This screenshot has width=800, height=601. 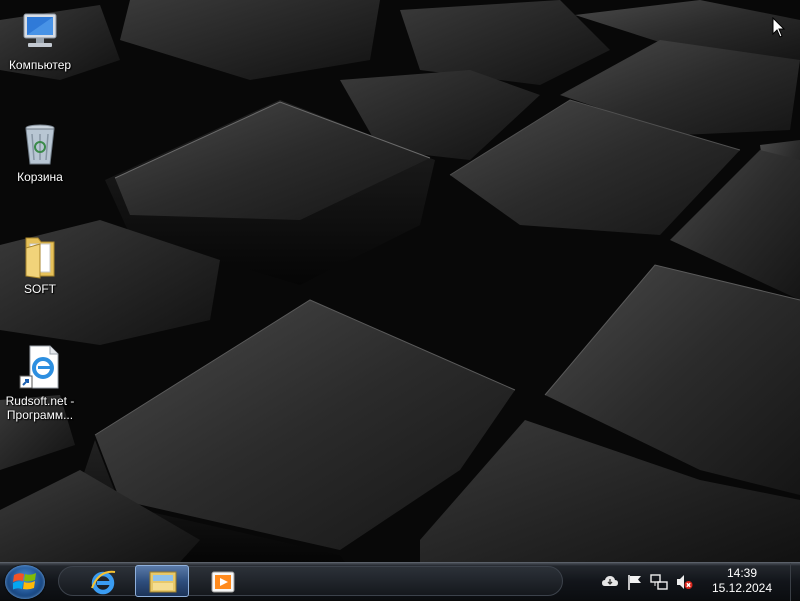 I want to click on tray-cloud, so click(x=610, y=582).